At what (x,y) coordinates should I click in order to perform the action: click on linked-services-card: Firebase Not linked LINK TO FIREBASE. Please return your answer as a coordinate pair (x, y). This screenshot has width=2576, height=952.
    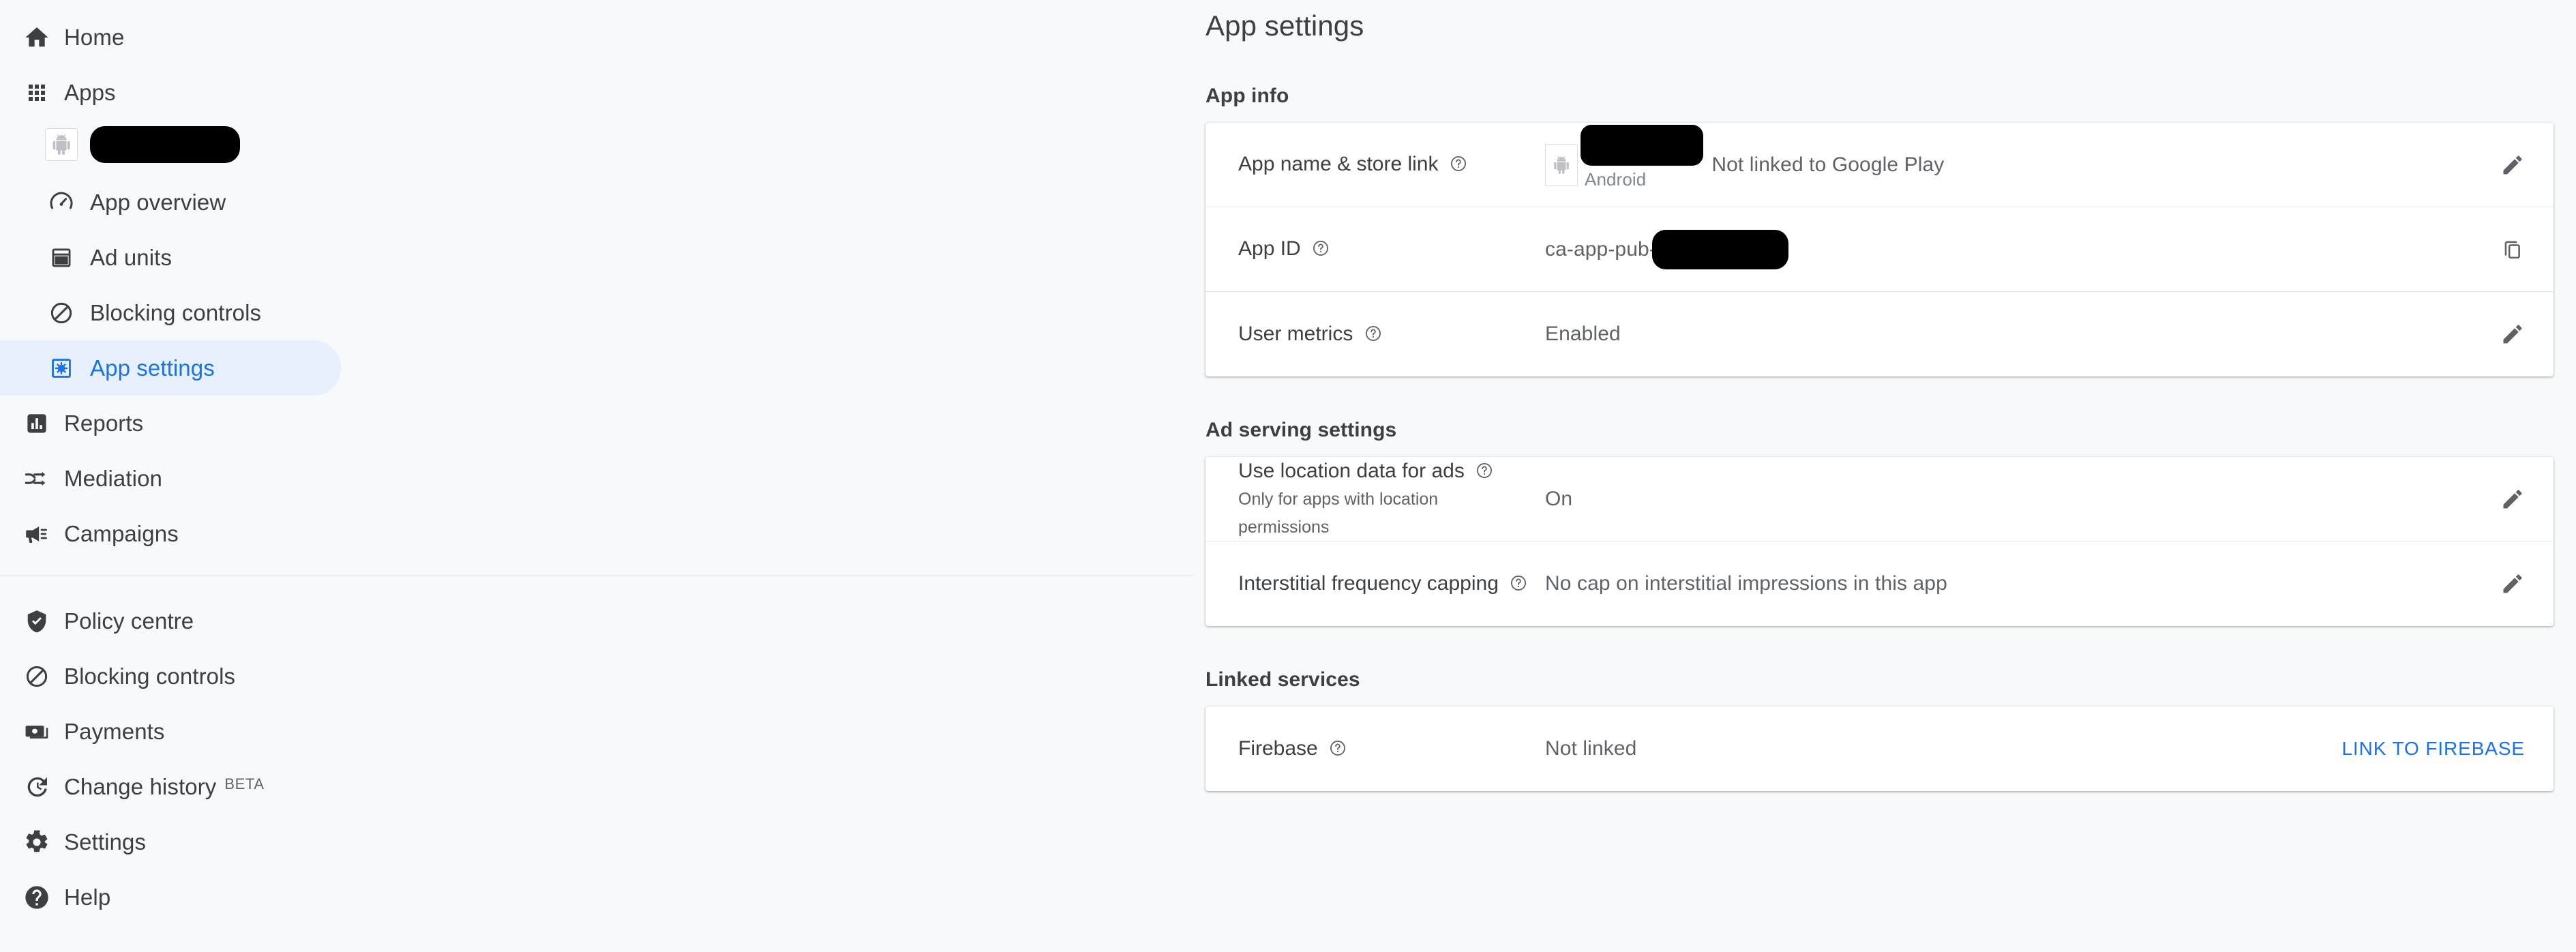
    Looking at the image, I should click on (1879, 748).